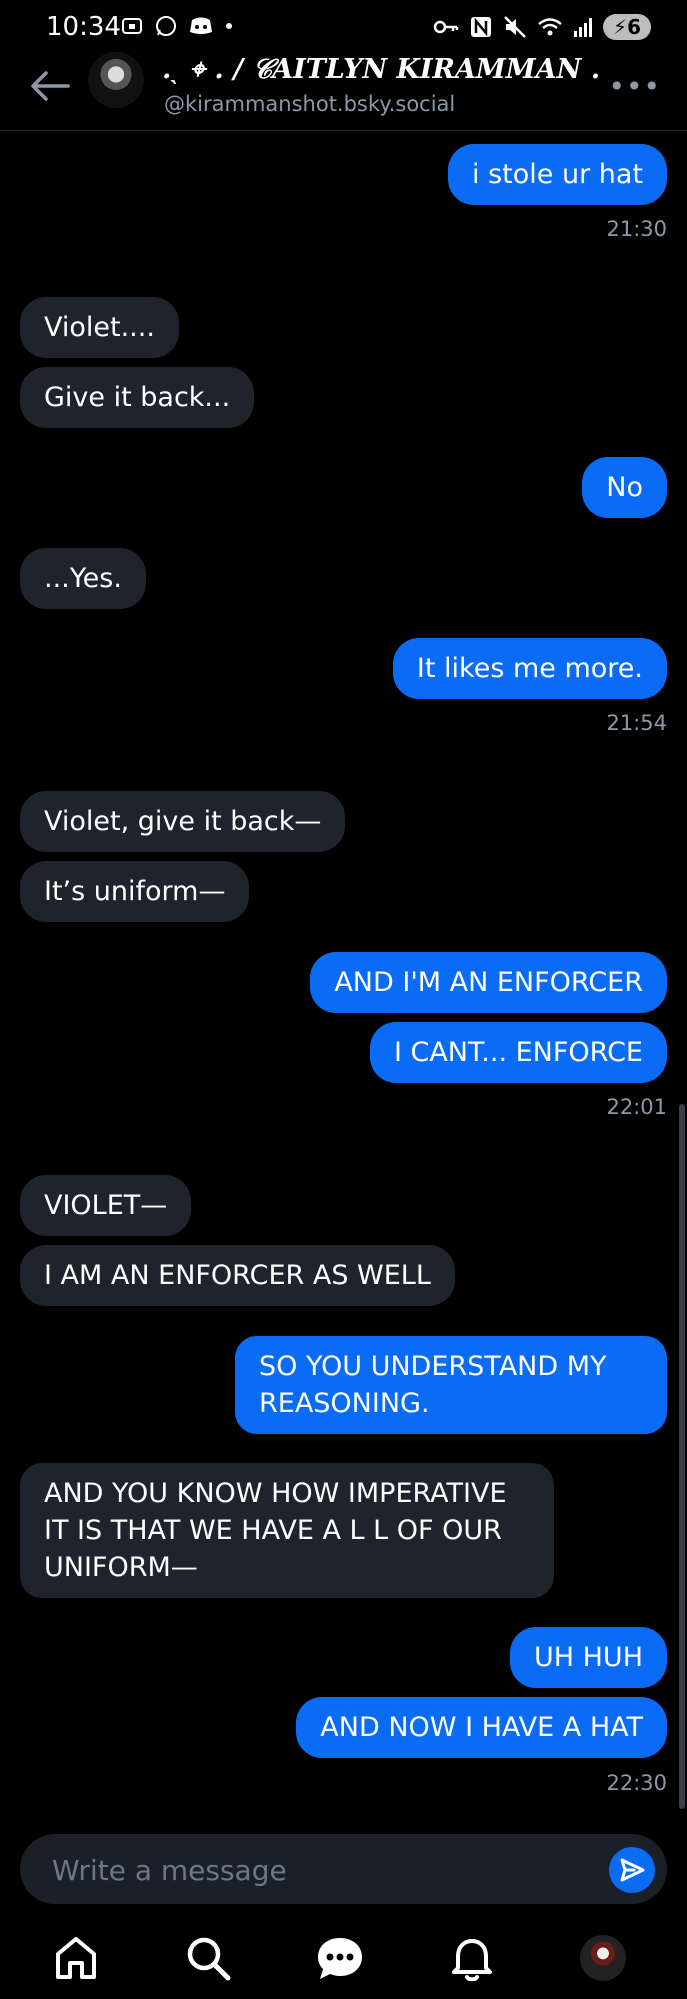 The height and width of the screenshot is (1999, 687). Describe the element at coordinates (132, 26) in the screenshot. I see `screenshot-icon` at that location.